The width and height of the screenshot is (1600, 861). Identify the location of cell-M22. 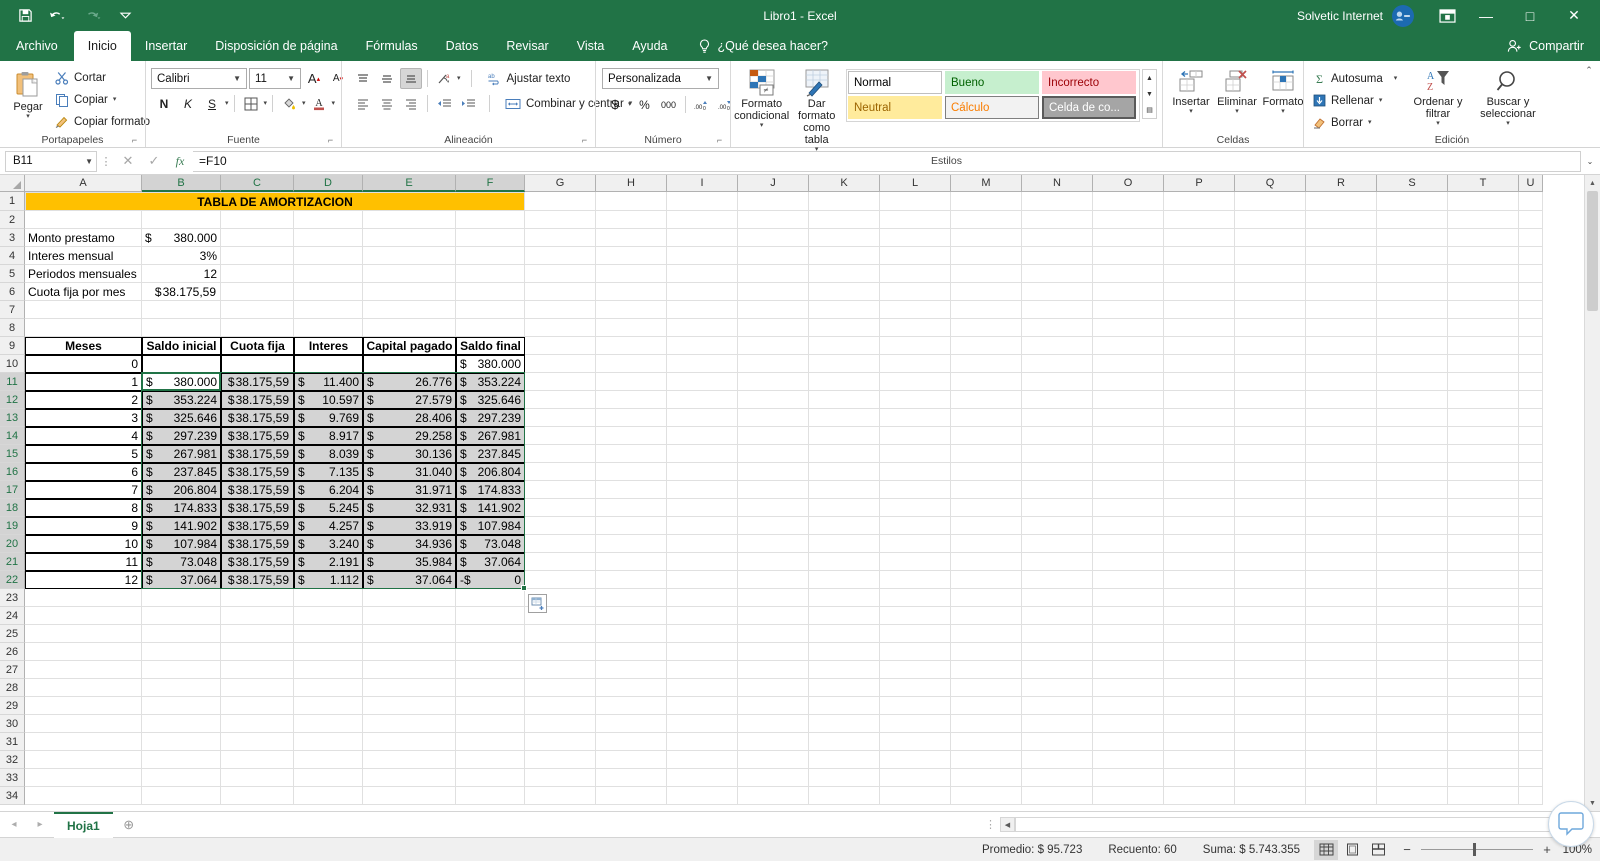
(986, 580).